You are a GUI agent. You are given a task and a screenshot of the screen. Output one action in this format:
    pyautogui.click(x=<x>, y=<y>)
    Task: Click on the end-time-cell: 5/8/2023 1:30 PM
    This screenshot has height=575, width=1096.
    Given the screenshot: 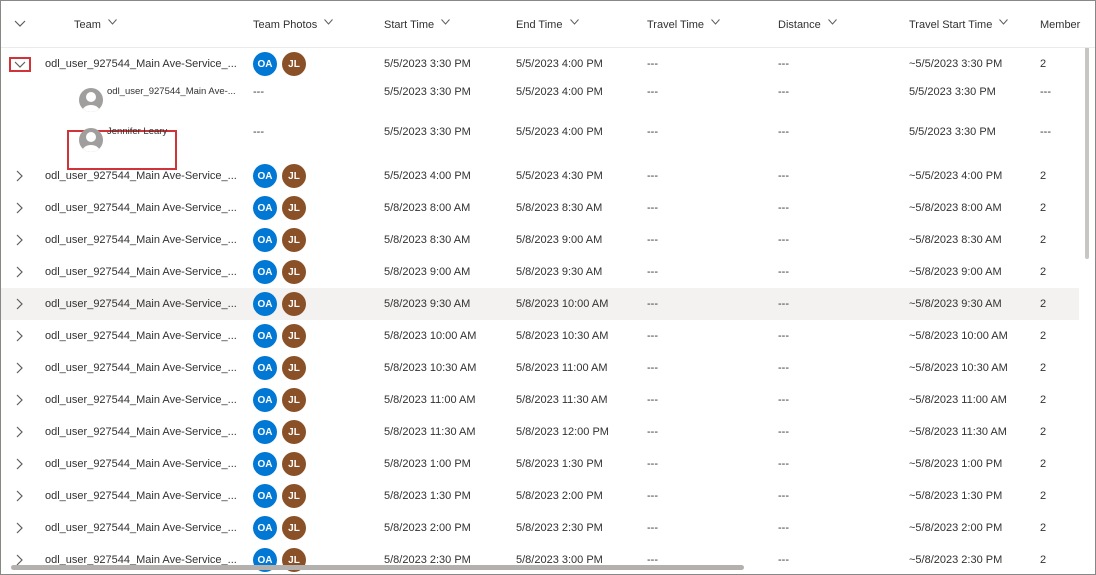 What is the action you would take?
    pyautogui.click(x=559, y=464)
    